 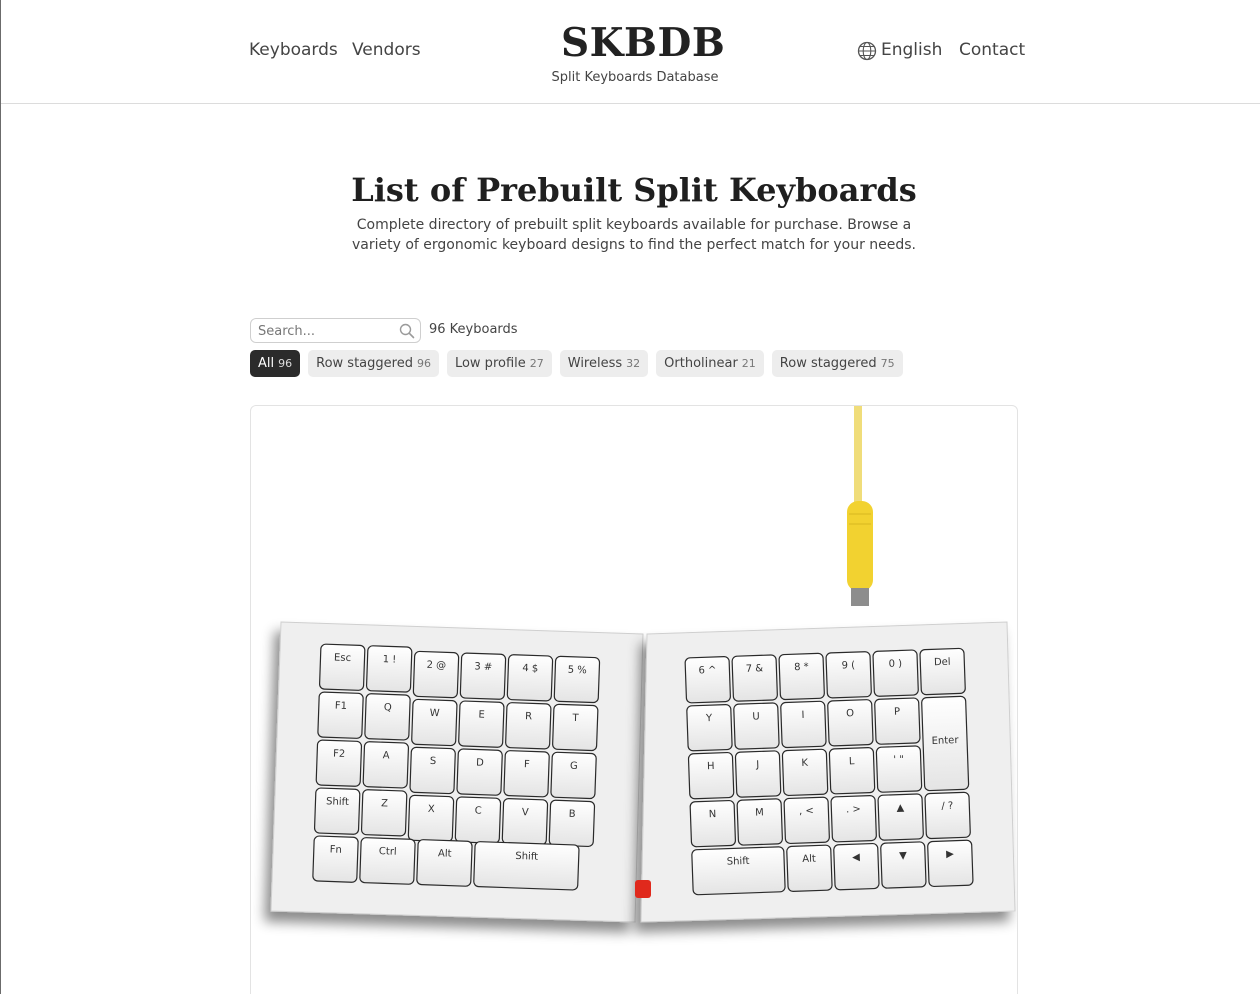 What do you see at coordinates (992, 50) in the screenshot?
I see `nav-contact-link: Contact` at bounding box center [992, 50].